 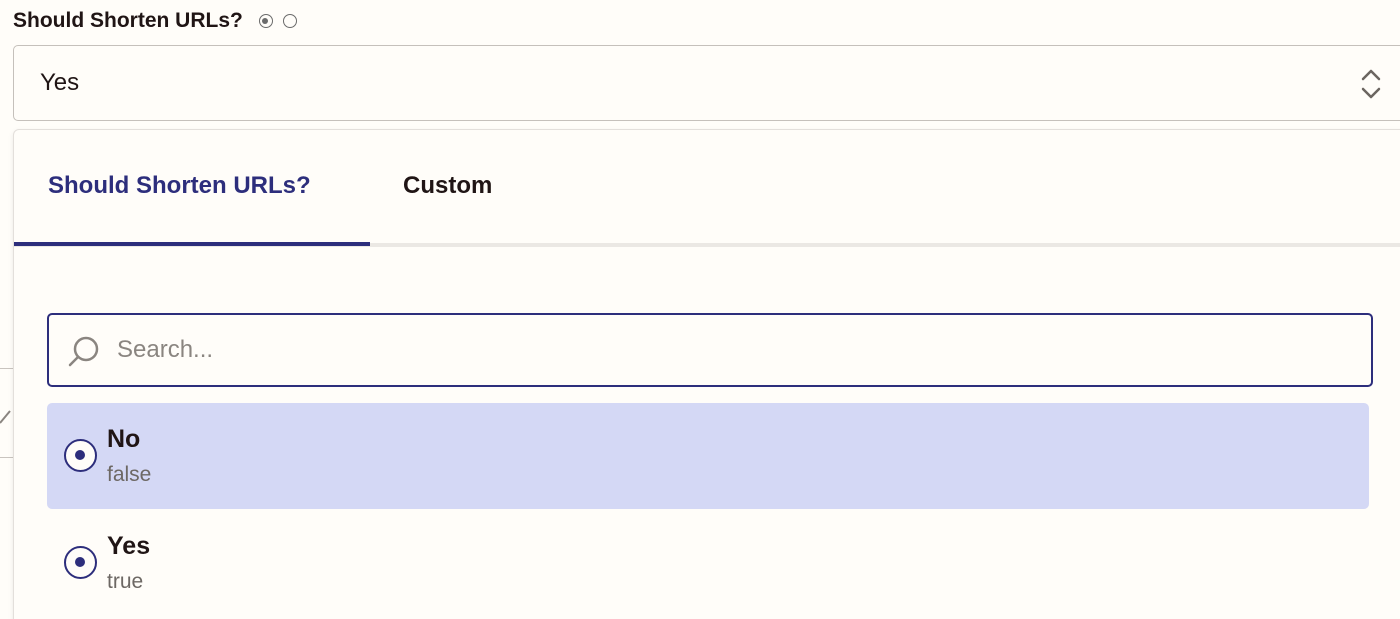 What do you see at coordinates (179, 186) in the screenshot?
I see `tab-should-shorten-urls: Should Shorten URLs?` at bounding box center [179, 186].